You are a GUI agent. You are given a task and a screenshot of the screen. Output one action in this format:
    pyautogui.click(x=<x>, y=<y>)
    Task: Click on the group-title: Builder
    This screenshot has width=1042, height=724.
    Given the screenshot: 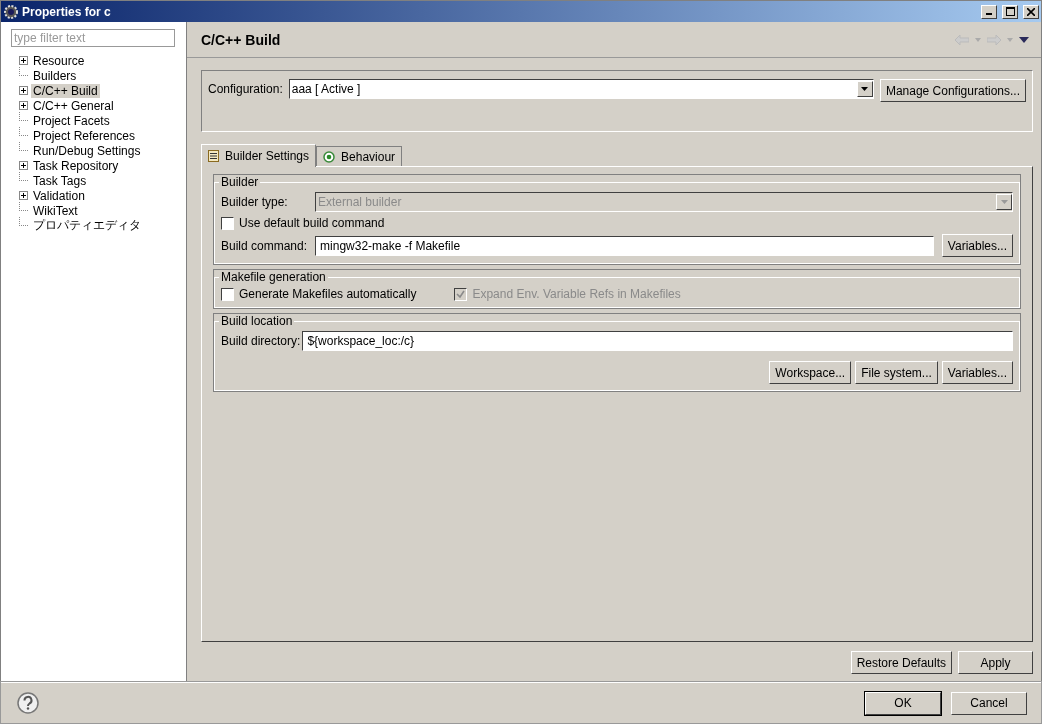 What is the action you would take?
    pyautogui.click(x=240, y=182)
    